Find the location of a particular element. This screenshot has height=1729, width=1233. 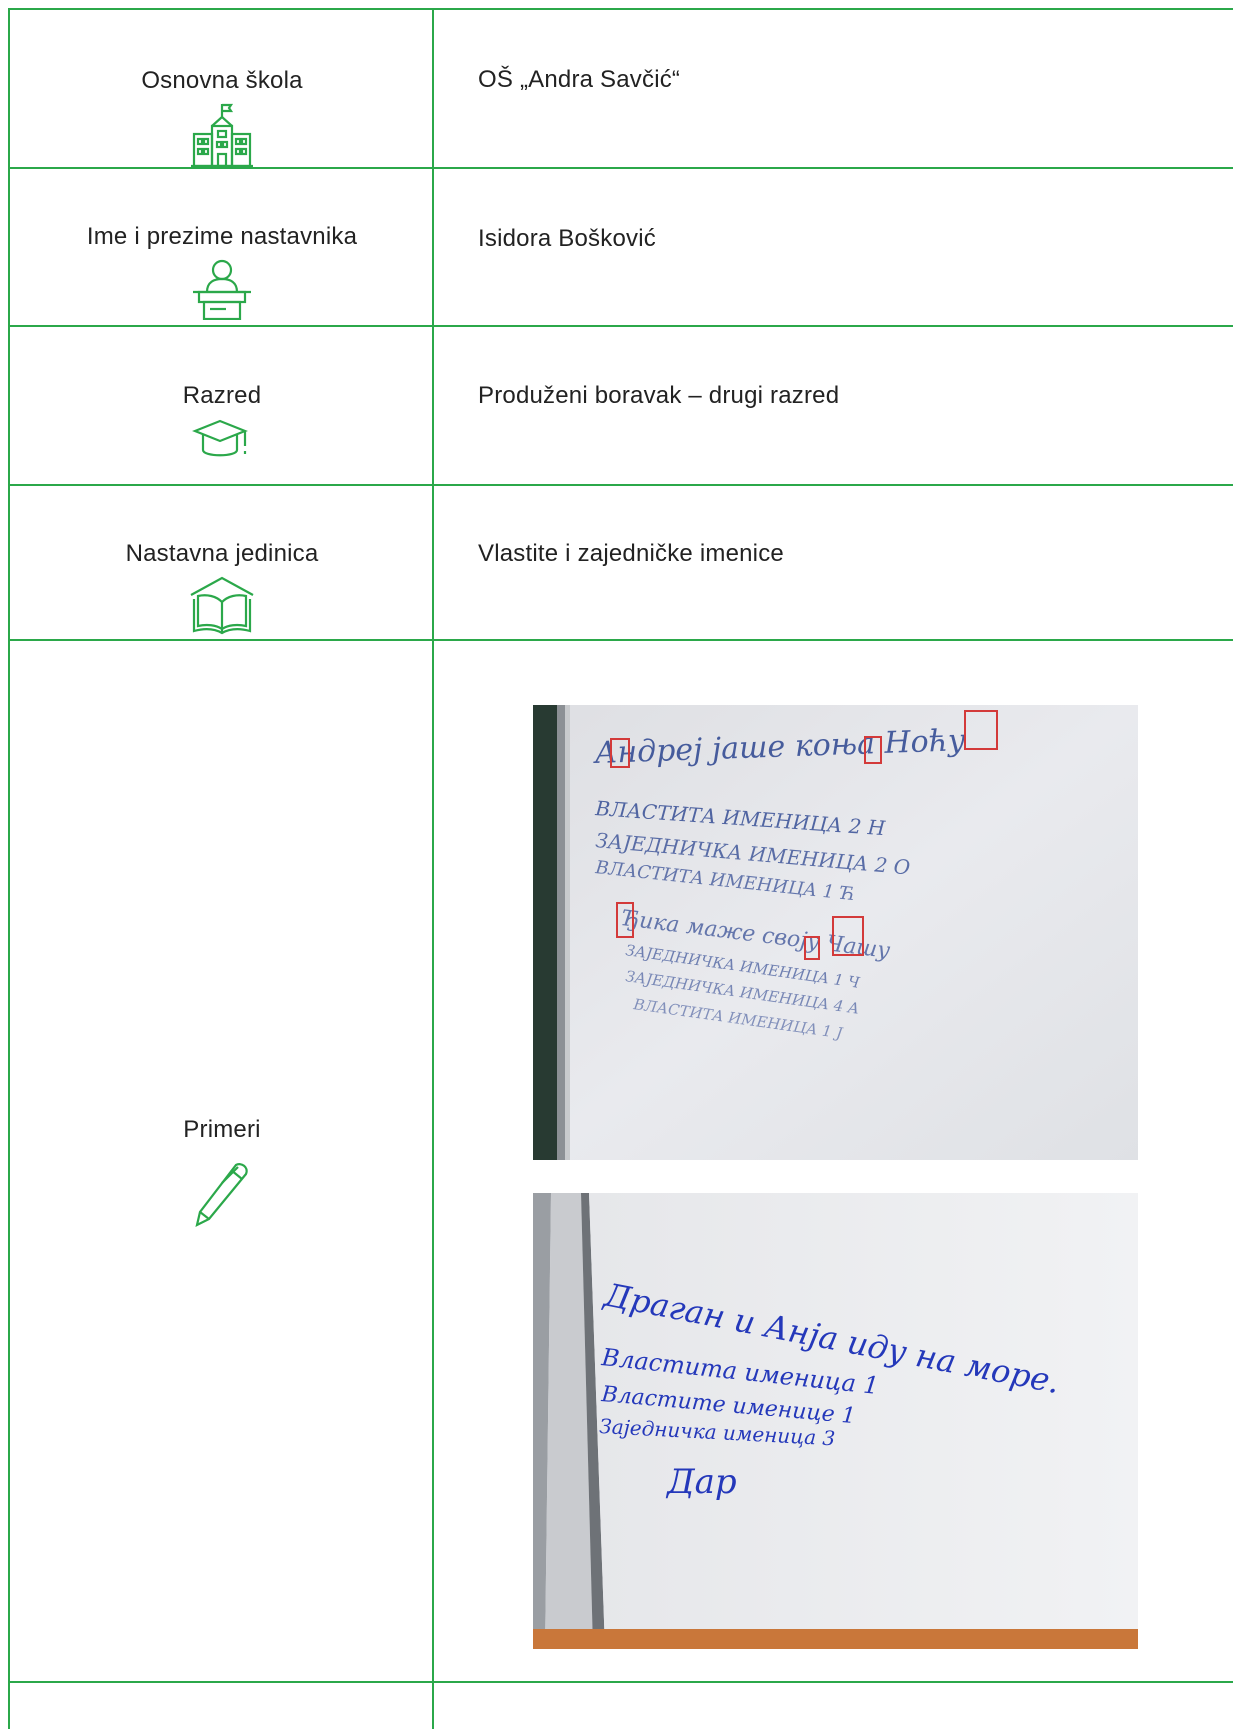

row-examples: Primeri is located at coordinates (222, 1172).